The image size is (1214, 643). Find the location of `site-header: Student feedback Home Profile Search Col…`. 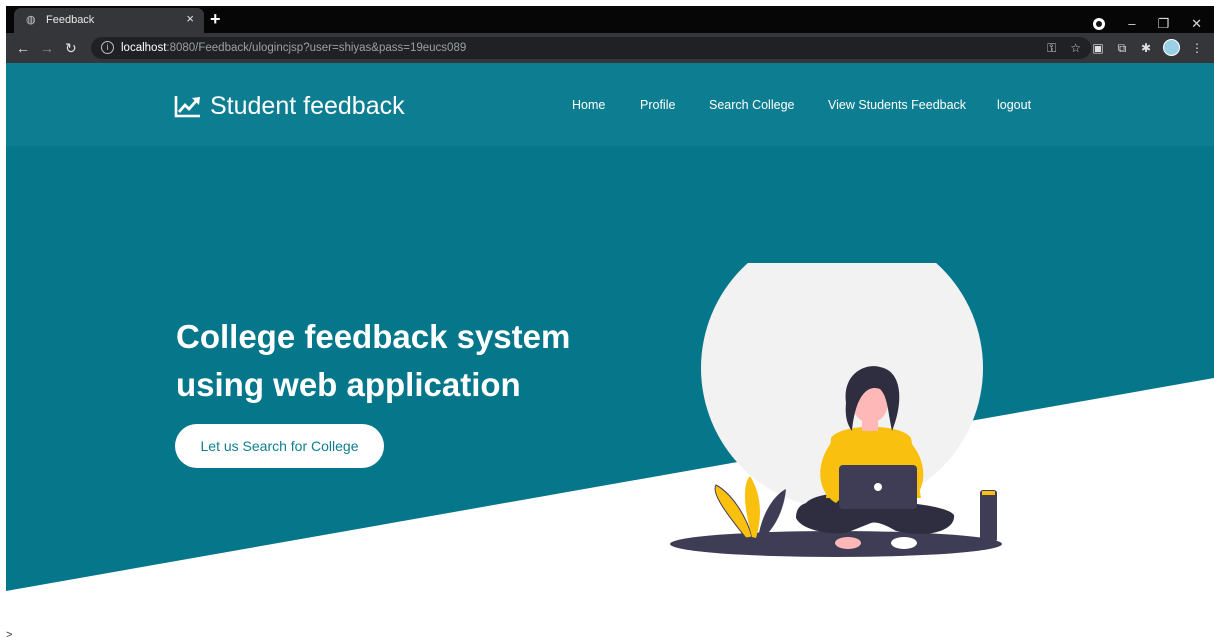

site-header: Student feedback Home Profile Search Col… is located at coordinates (610, 104).